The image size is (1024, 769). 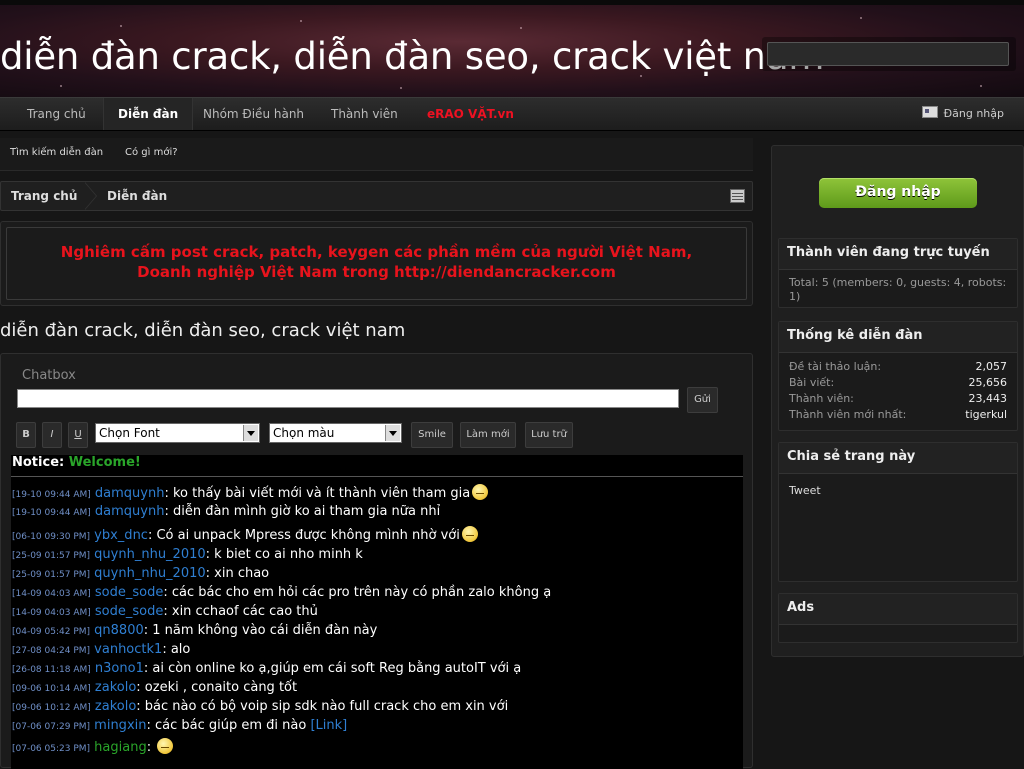 What do you see at coordinates (888, 54) in the screenshot?
I see `header-search-input` at bounding box center [888, 54].